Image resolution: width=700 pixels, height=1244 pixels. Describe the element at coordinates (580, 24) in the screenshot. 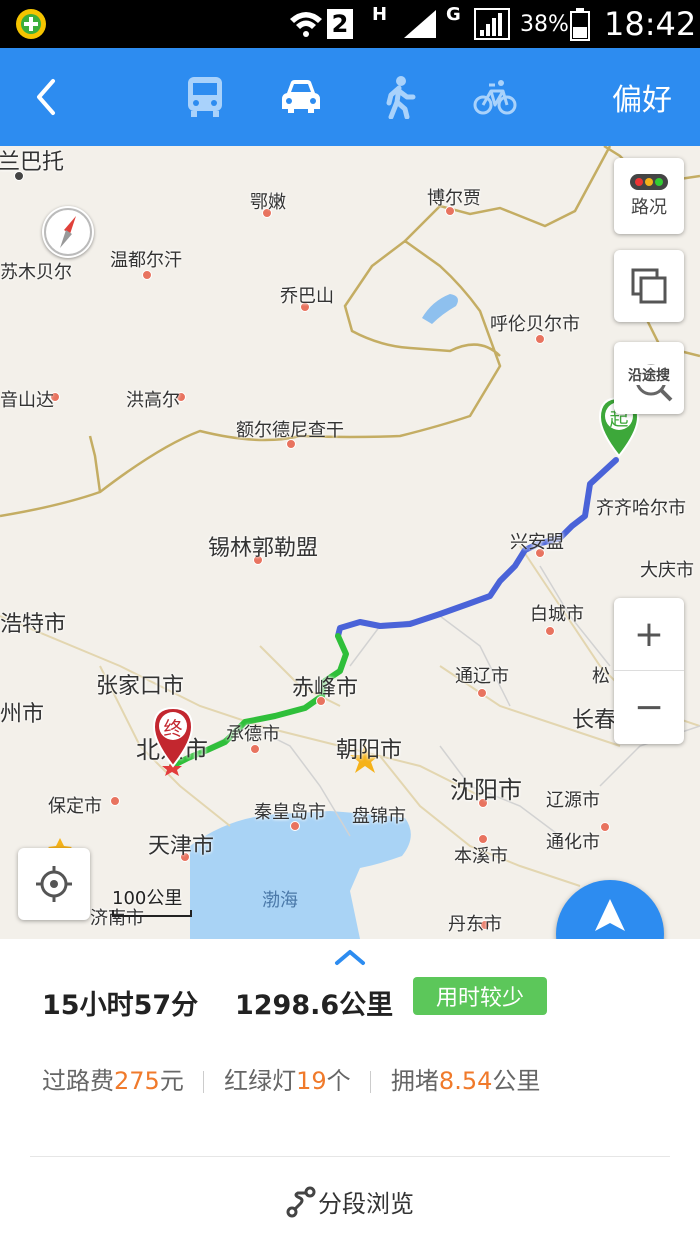

I see `battery-icon` at that location.